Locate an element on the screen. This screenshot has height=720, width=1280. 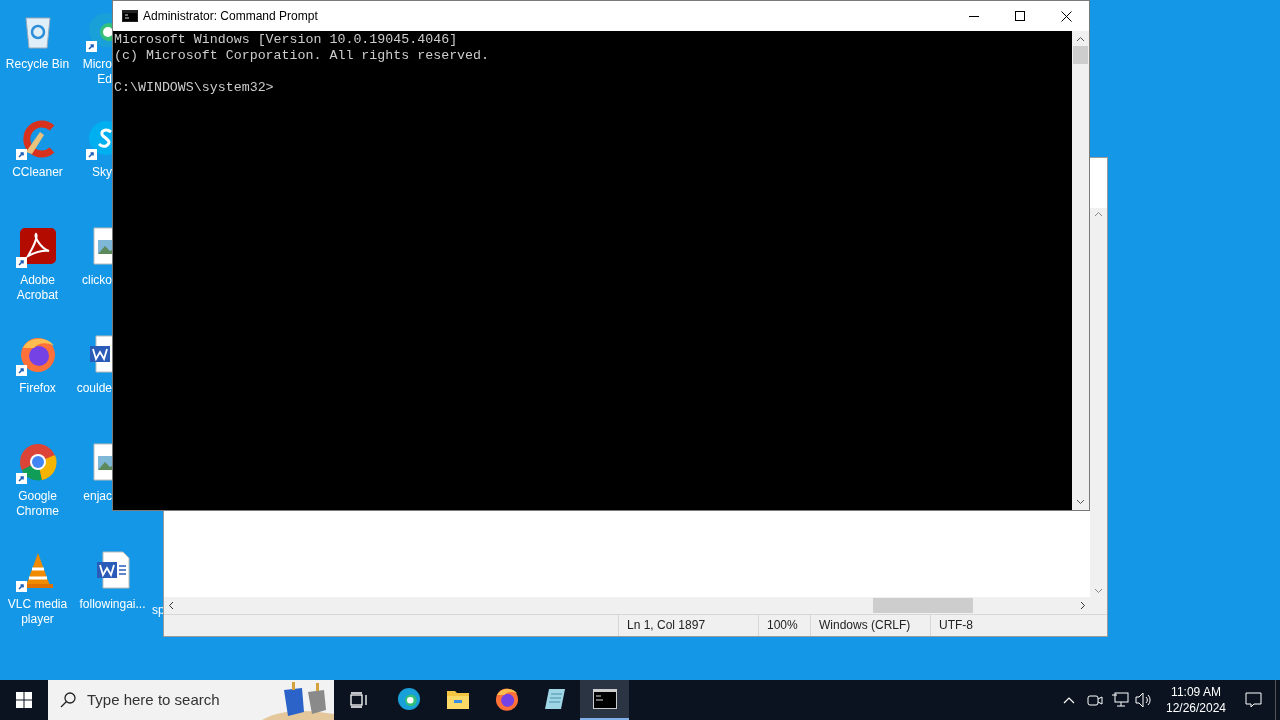
maximize-icon is located at coordinates (1020, 16).